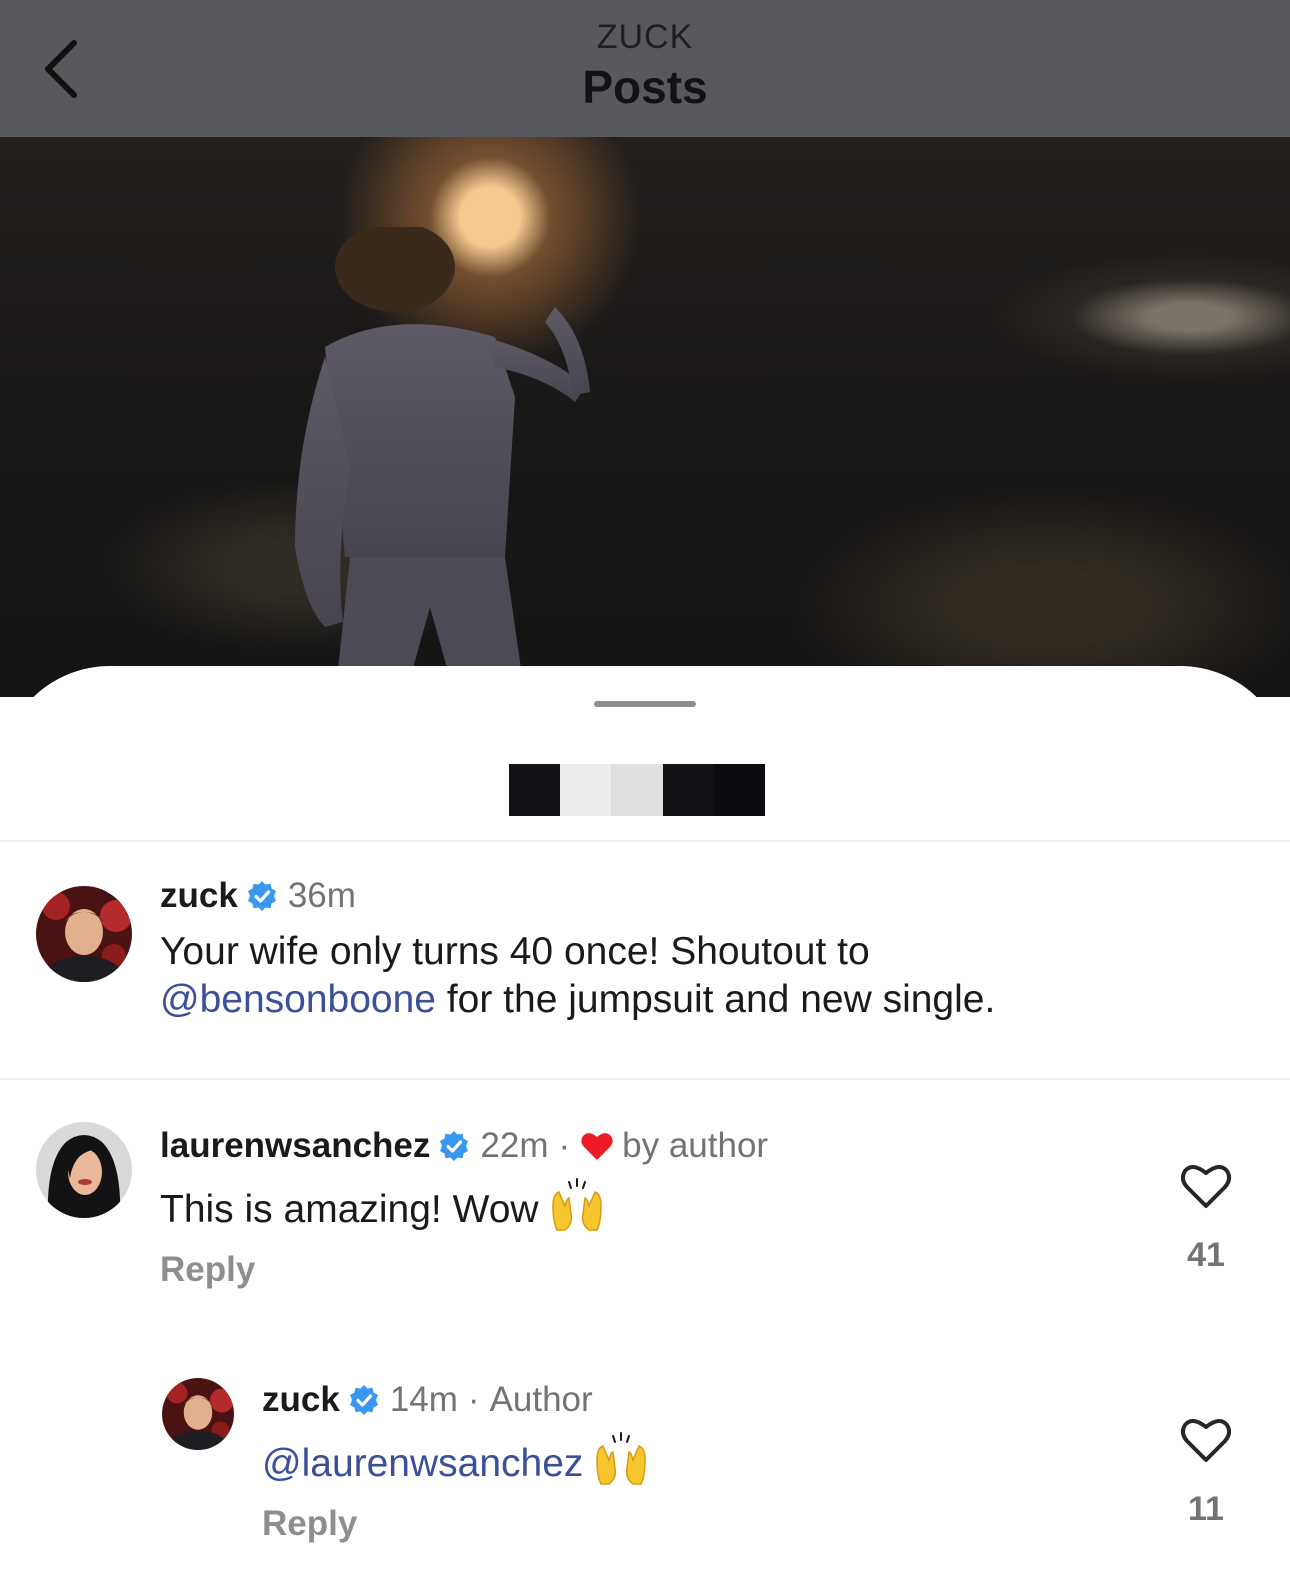 The image size is (1290, 1592). Describe the element at coordinates (442, 462) in the screenshot. I see `performer-silhouette` at that location.